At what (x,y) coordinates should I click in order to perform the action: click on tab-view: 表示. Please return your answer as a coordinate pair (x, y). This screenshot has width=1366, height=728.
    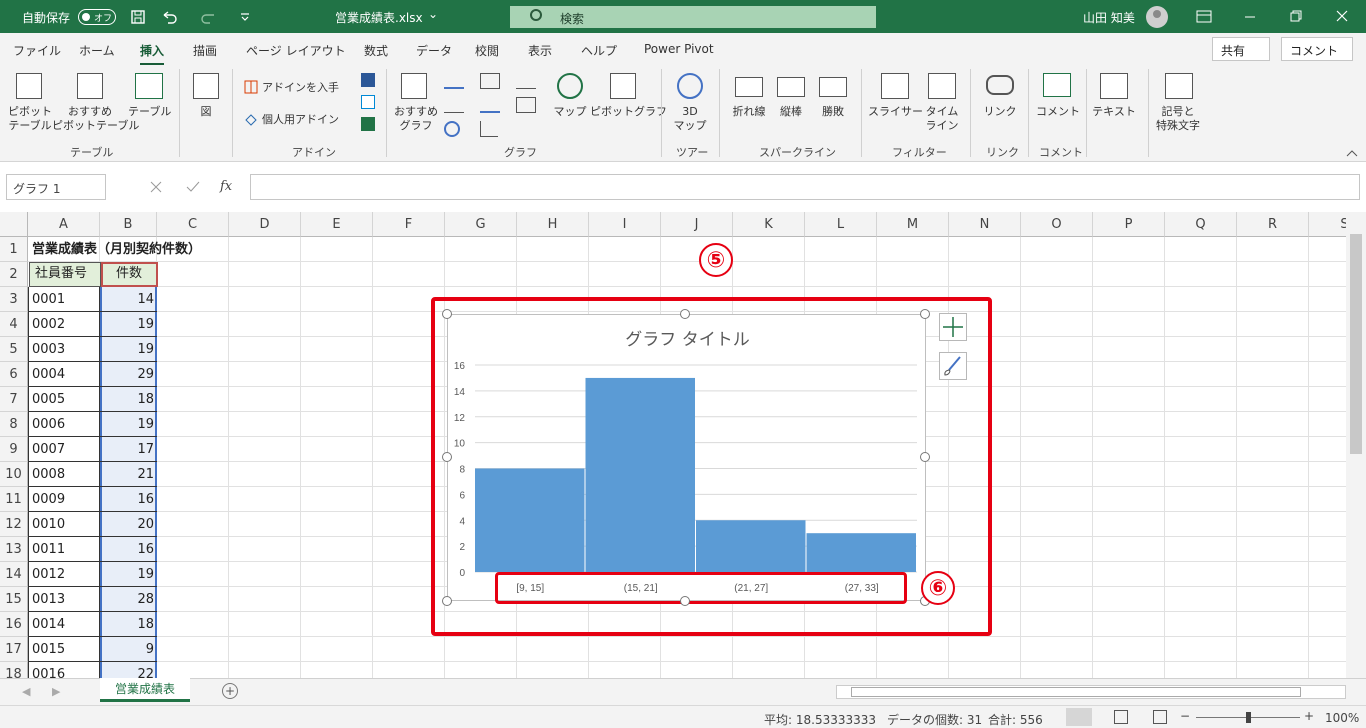
    Looking at the image, I should click on (540, 50).